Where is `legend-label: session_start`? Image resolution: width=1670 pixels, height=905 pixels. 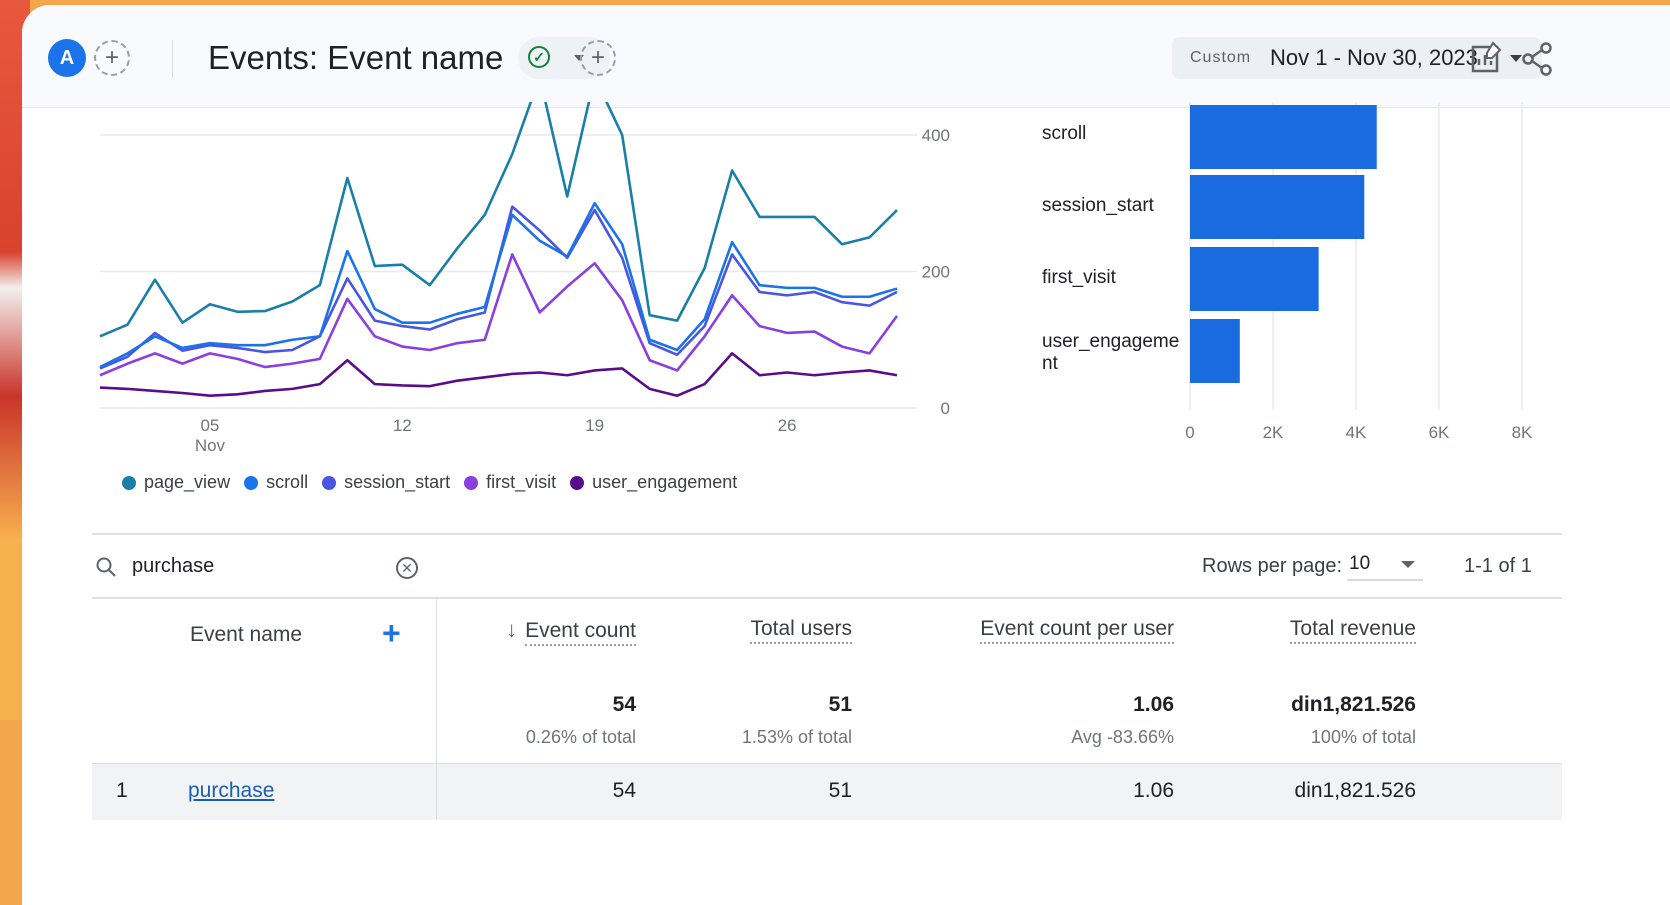
legend-label: session_start is located at coordinates (397, 482).